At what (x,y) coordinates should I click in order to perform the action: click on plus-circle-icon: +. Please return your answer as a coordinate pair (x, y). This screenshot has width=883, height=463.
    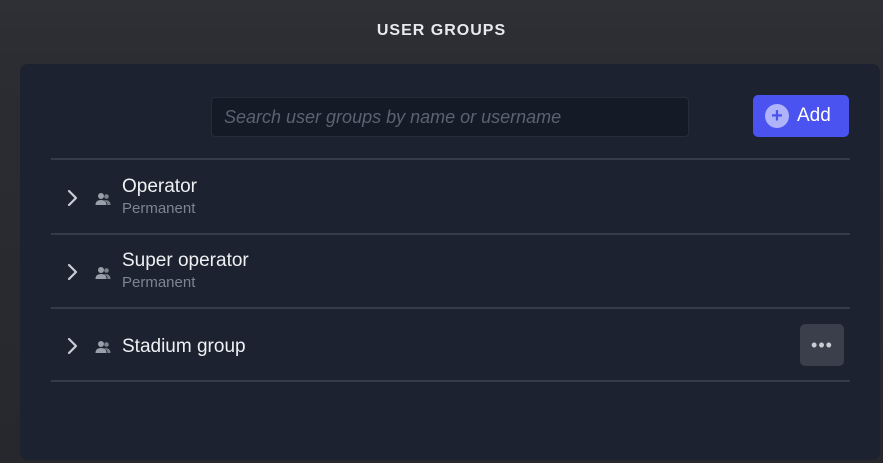
    Looking at the image, I should click on (777, 116).